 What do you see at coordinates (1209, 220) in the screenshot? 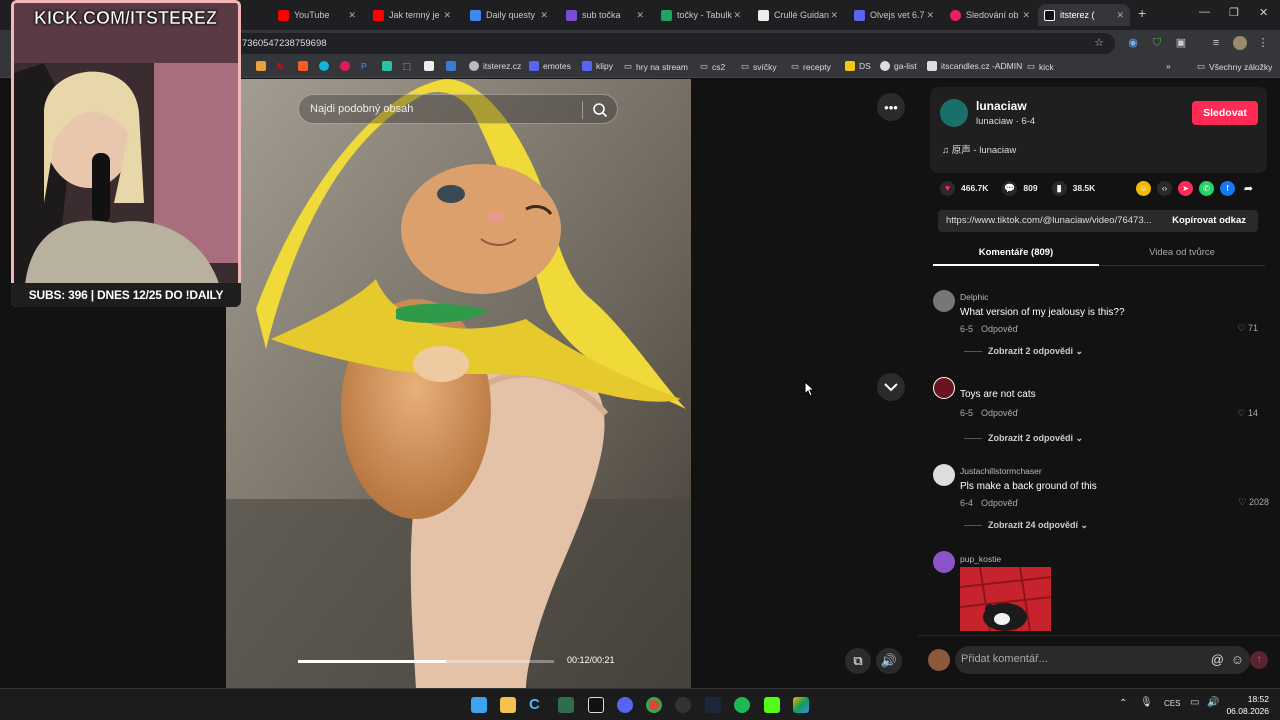
I see `copy-link-button: Kopírovat odkaz` at bounding box center [1209, 220].